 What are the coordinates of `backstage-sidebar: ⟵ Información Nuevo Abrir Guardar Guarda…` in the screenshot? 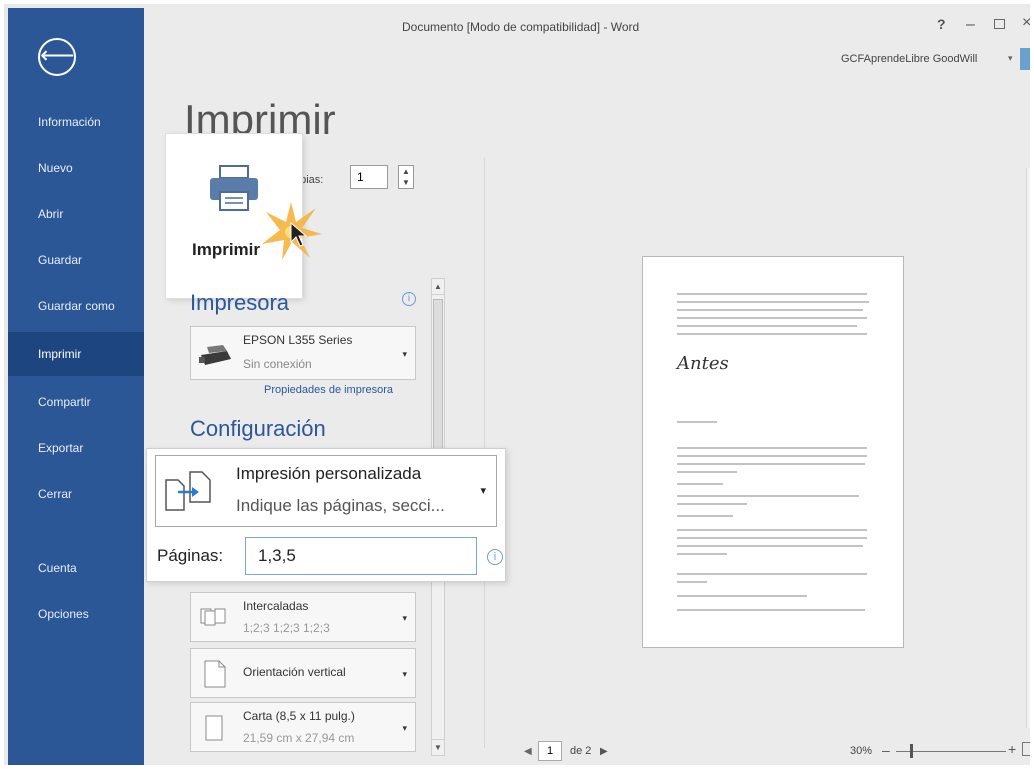 It's located at (76, 386).